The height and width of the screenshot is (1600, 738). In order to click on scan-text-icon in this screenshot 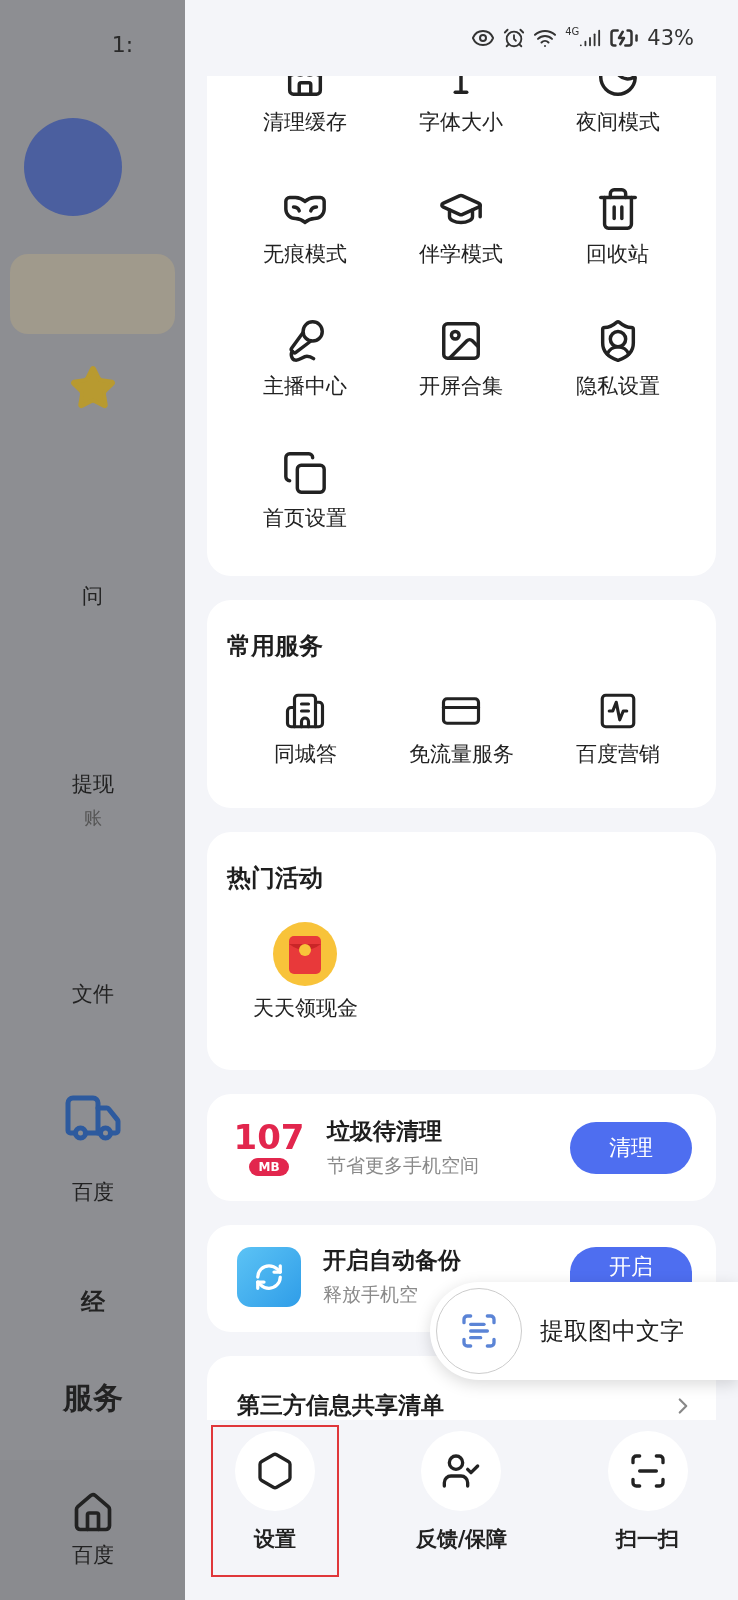, I will do `click(479, 1331)`.